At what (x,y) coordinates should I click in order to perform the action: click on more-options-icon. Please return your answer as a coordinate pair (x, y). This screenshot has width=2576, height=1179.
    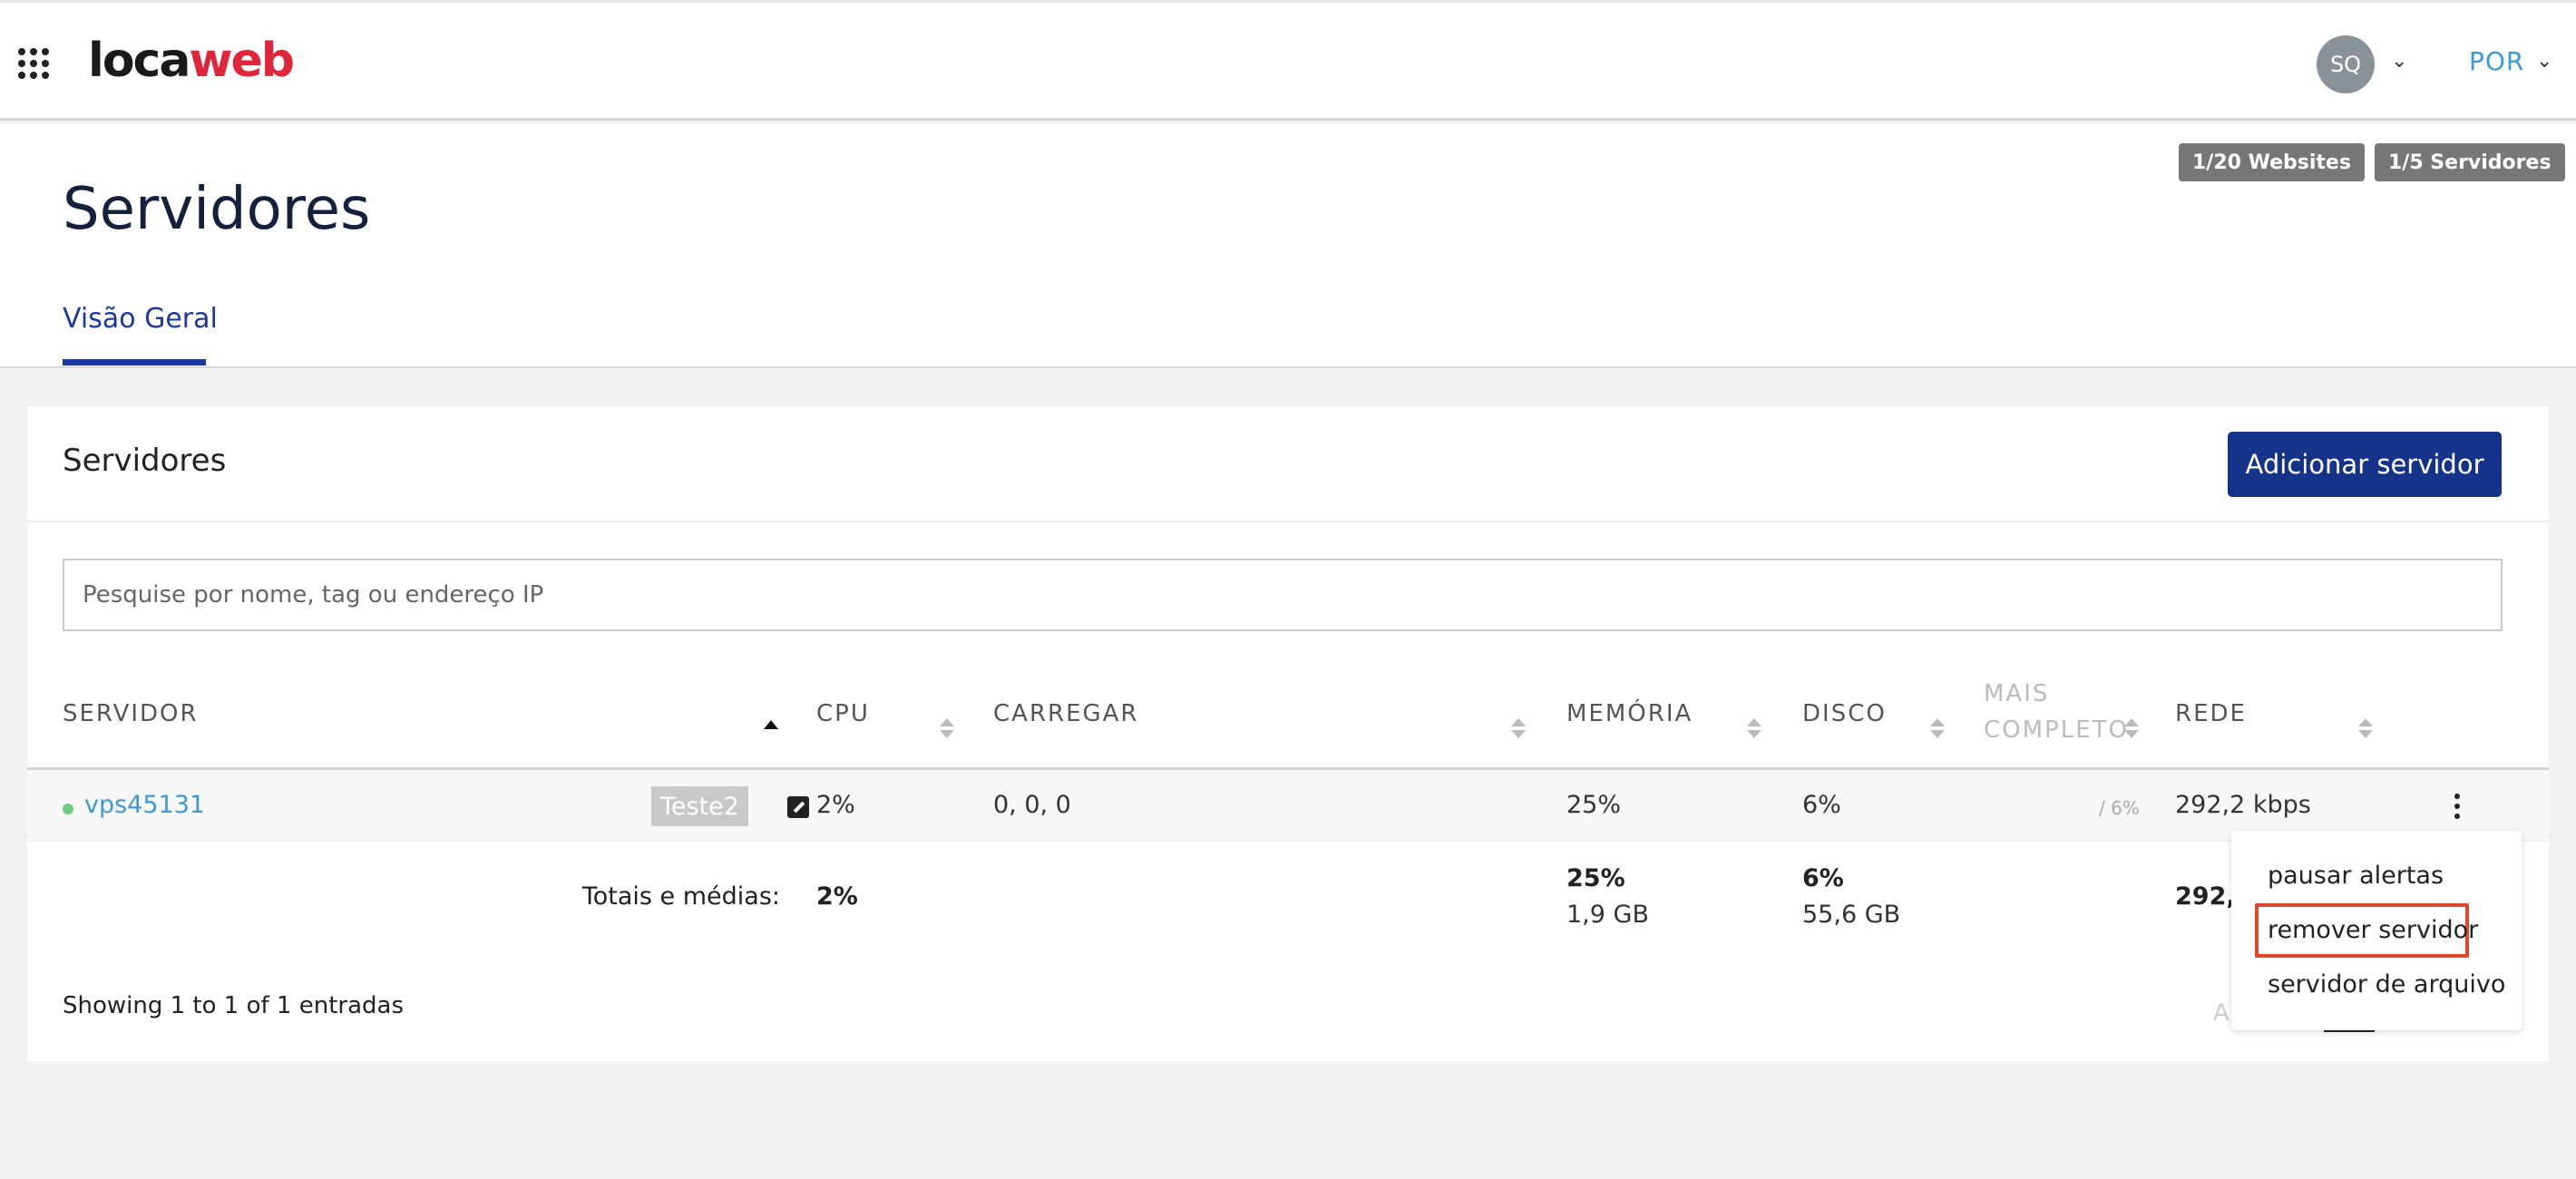
    Looking at the image, I should click on (2458, 807).